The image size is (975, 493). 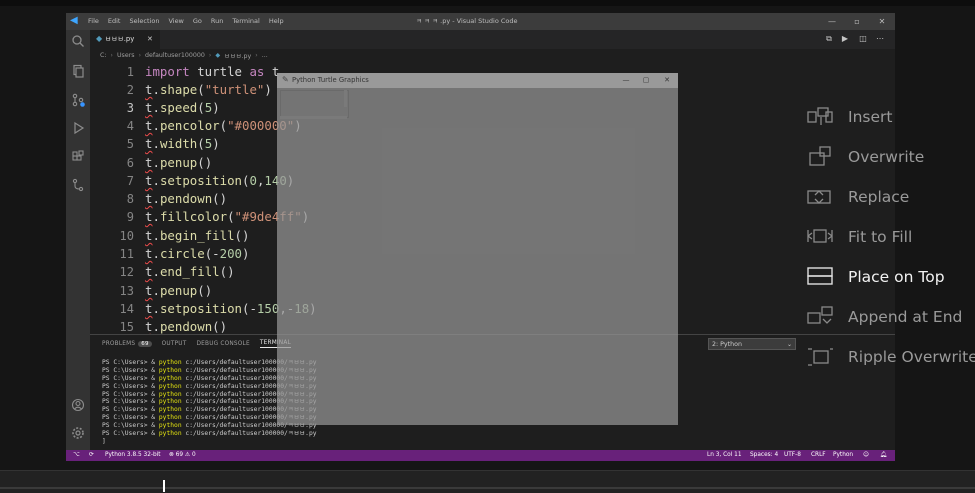 What do you see at coordinates (870, 117) in the screenshot?
I see `menu-item-label: Insert` at bounding box center [870, 117].